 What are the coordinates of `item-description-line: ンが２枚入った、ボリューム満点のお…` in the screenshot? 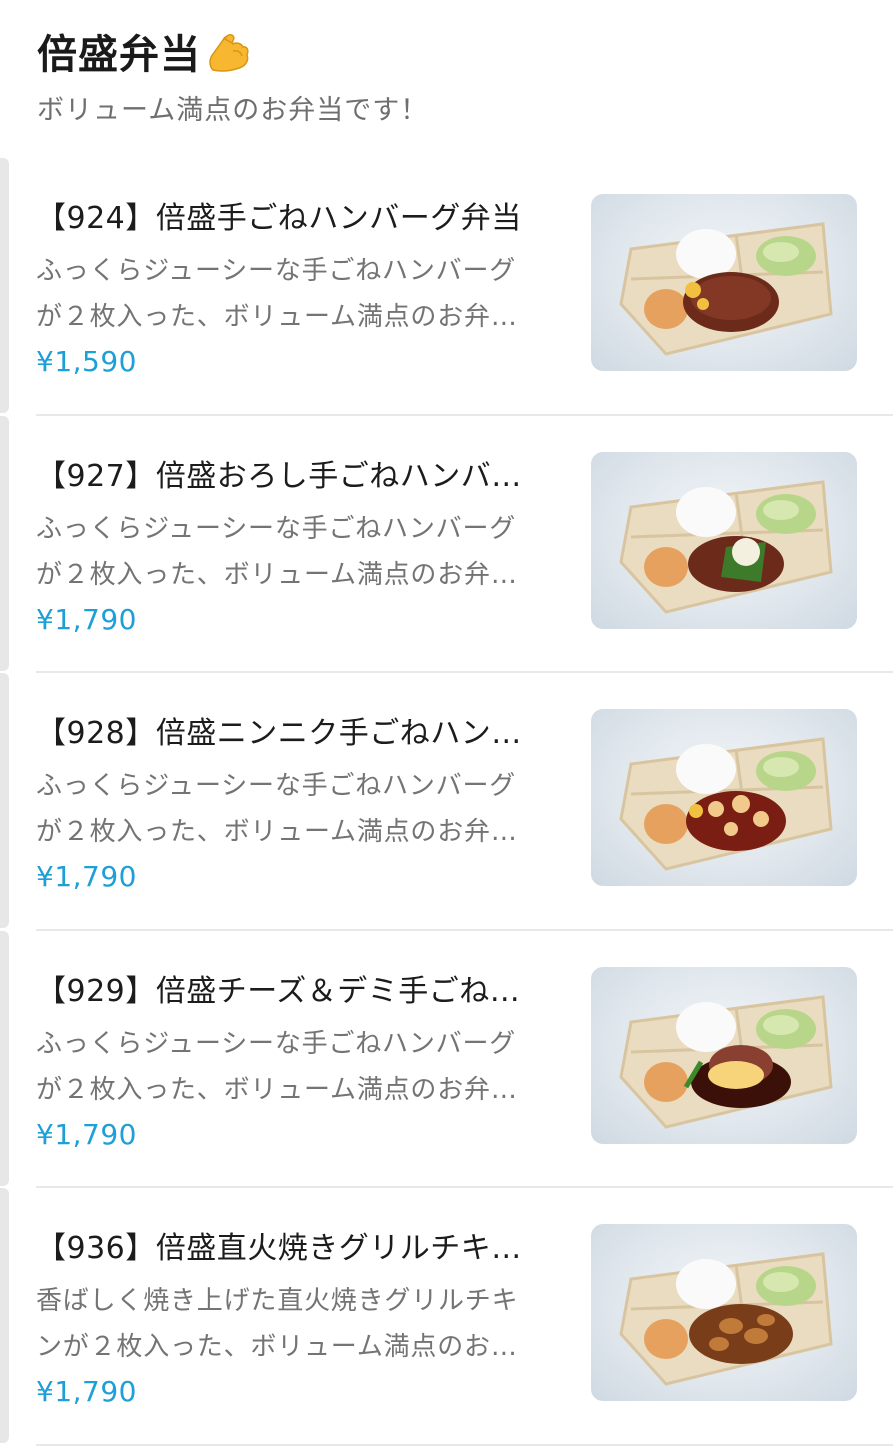 It's located at (277, 1347).